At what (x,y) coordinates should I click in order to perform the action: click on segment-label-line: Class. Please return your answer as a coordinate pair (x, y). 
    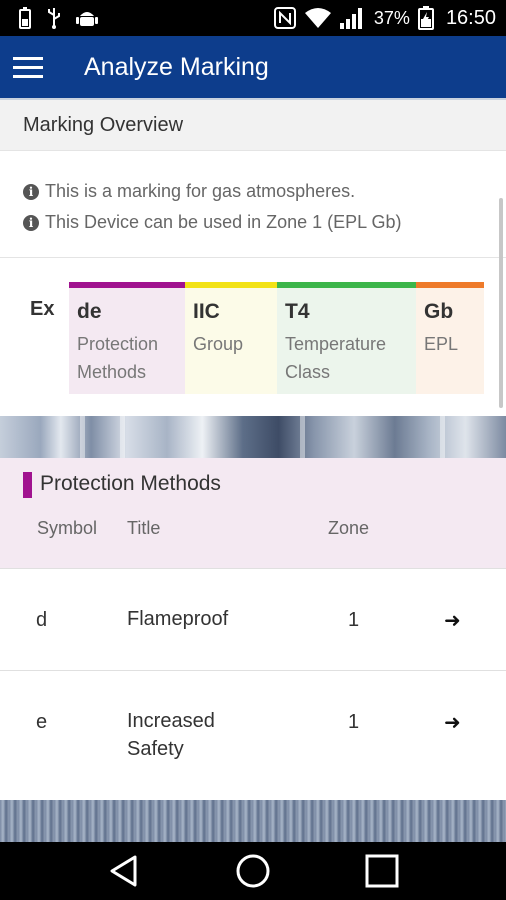
    Looking at the image, I should click on (308, 372).